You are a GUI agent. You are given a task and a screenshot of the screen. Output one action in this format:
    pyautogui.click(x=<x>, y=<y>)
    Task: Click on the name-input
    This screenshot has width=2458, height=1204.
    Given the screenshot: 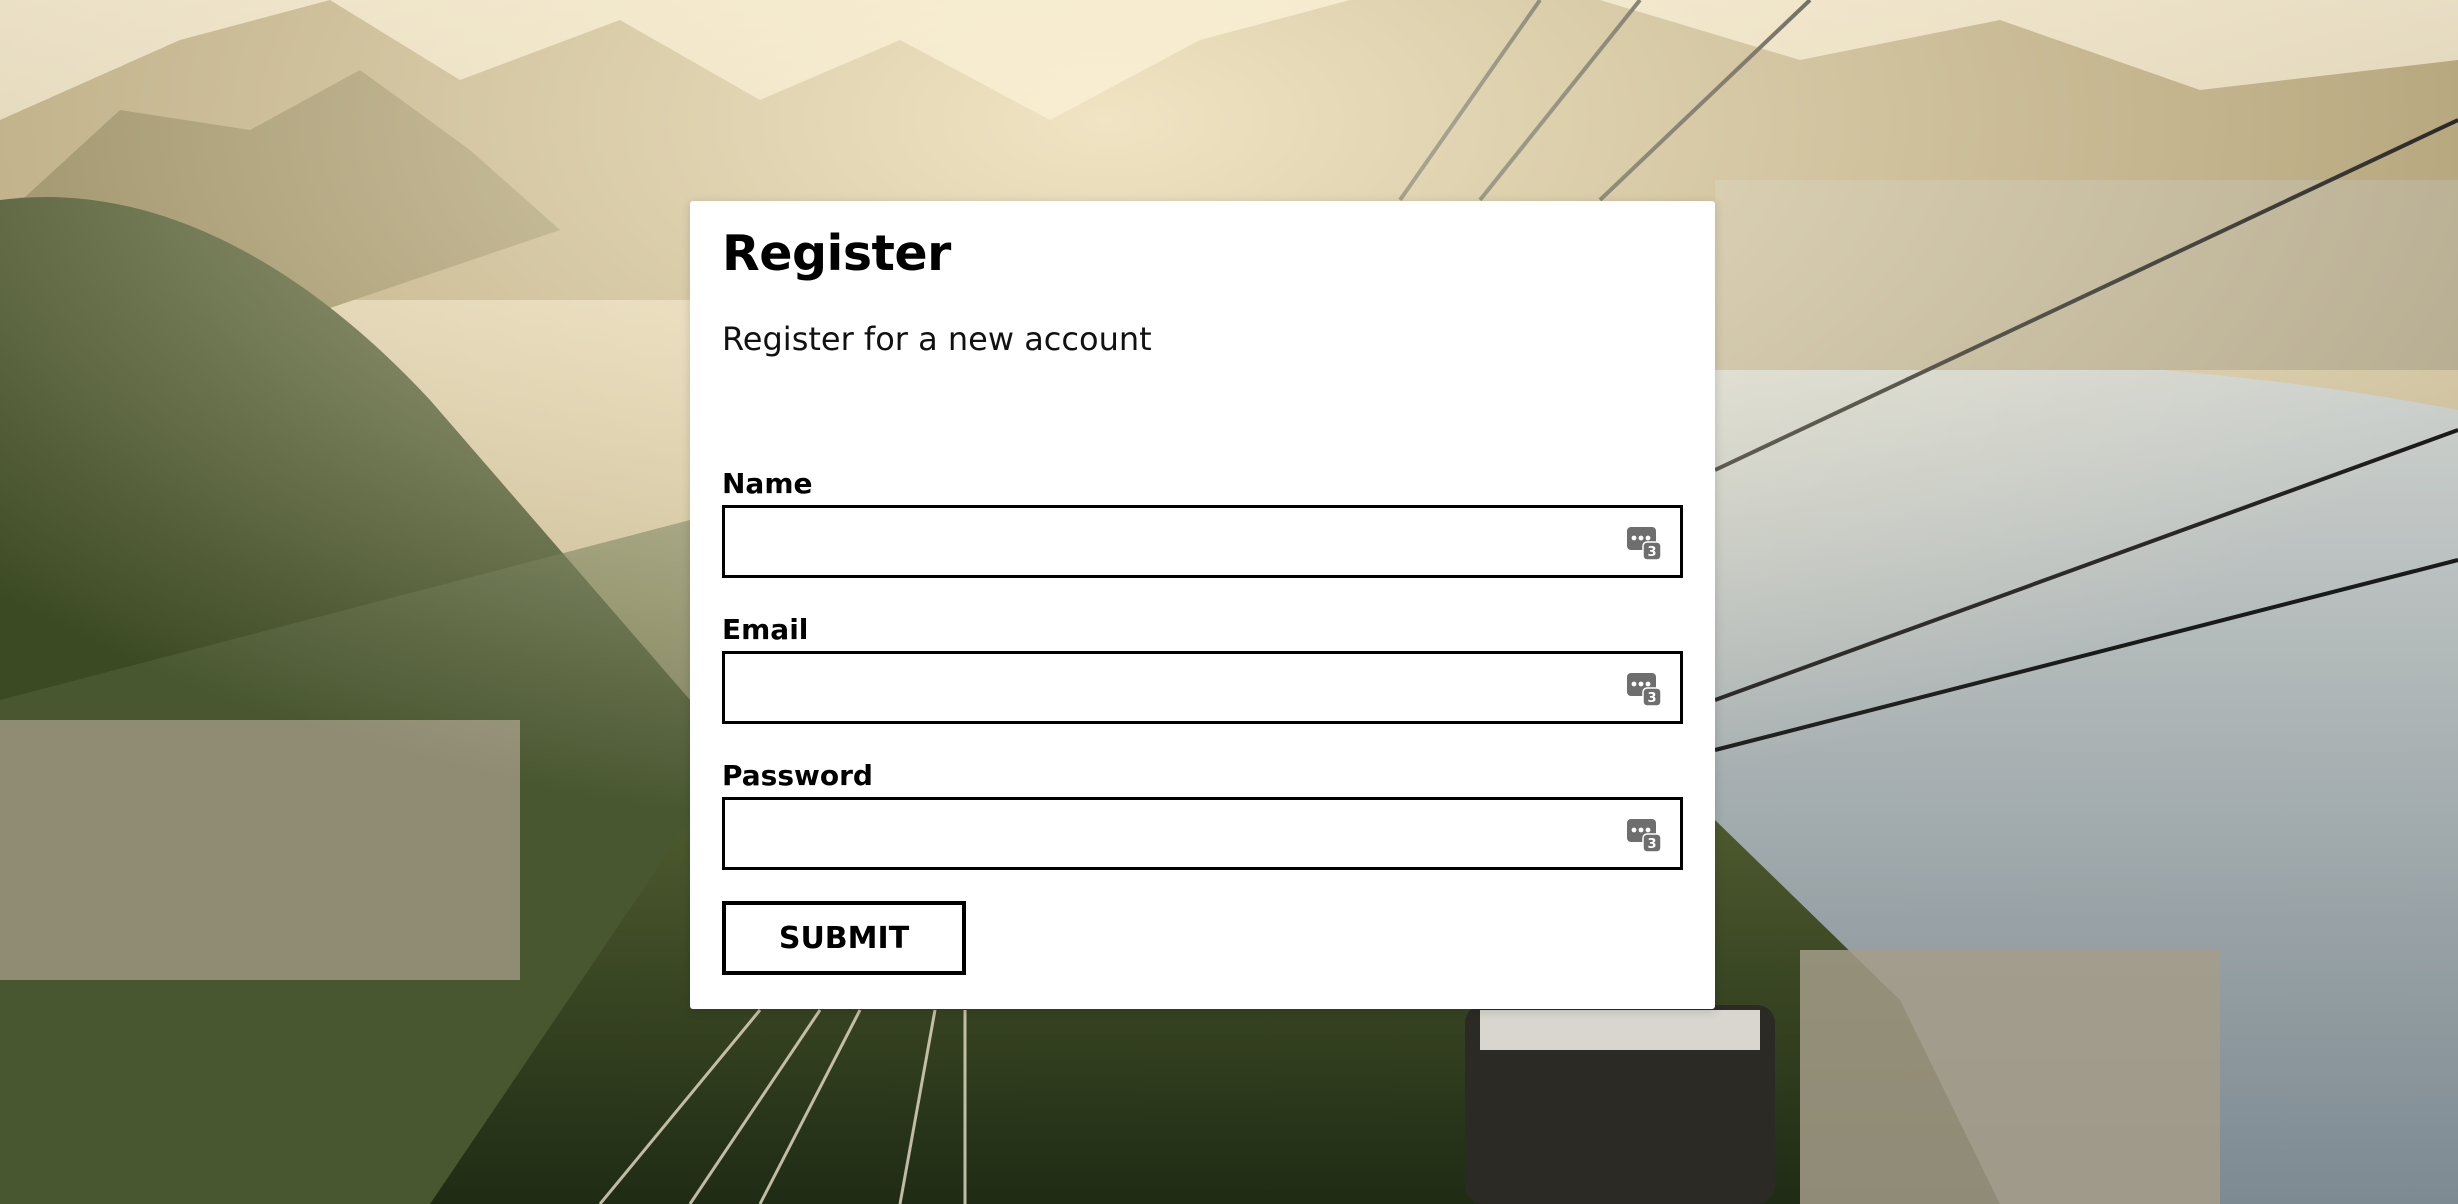 What is the action you would take?
    pyautogui.click(x=1183, y=541)
    